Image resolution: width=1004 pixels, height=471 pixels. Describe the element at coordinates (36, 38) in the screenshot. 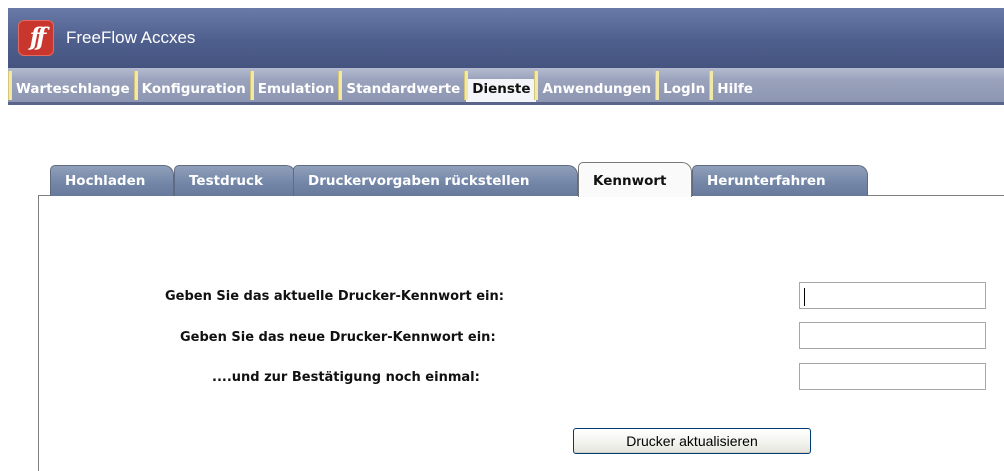

I see `freeflow-logo-icon: ff` at that location.